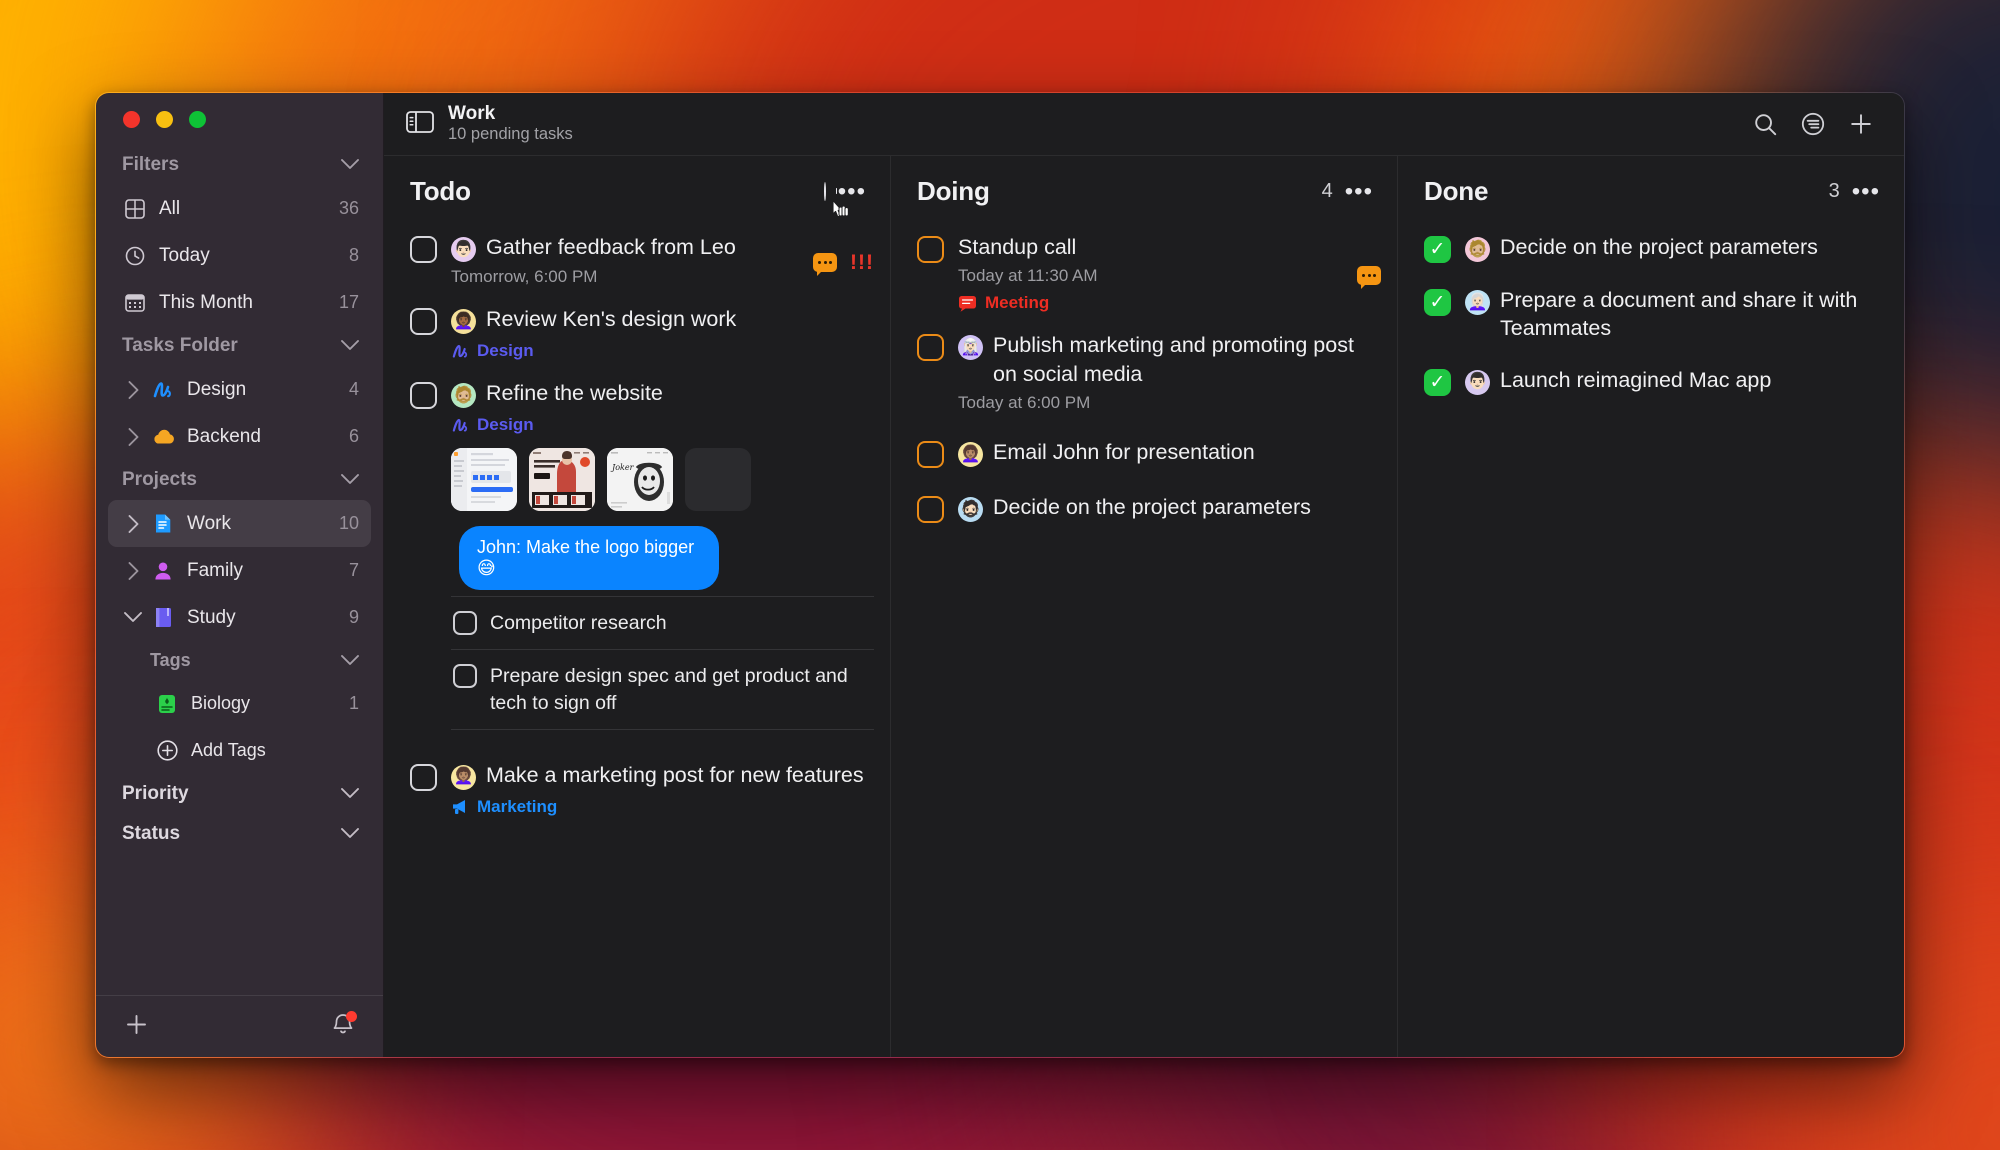 The image size is (2000, 1150). I want to click on sidebar-item-family: Family 7, so click(239, 570).